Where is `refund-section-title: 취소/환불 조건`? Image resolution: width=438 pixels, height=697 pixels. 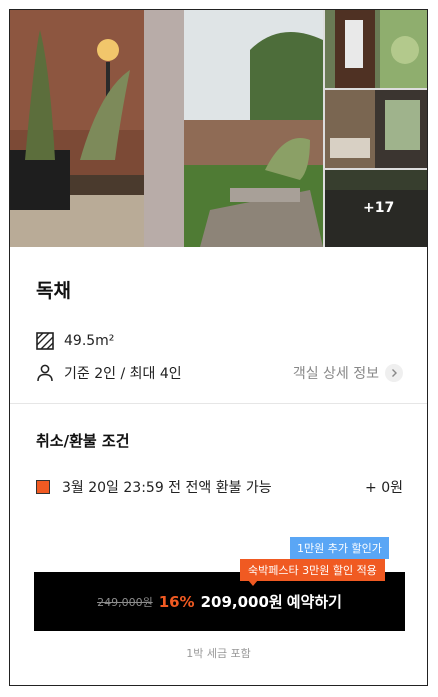
refund-section-title: 취소/환불 조건 is located at coordinates (83, 441).